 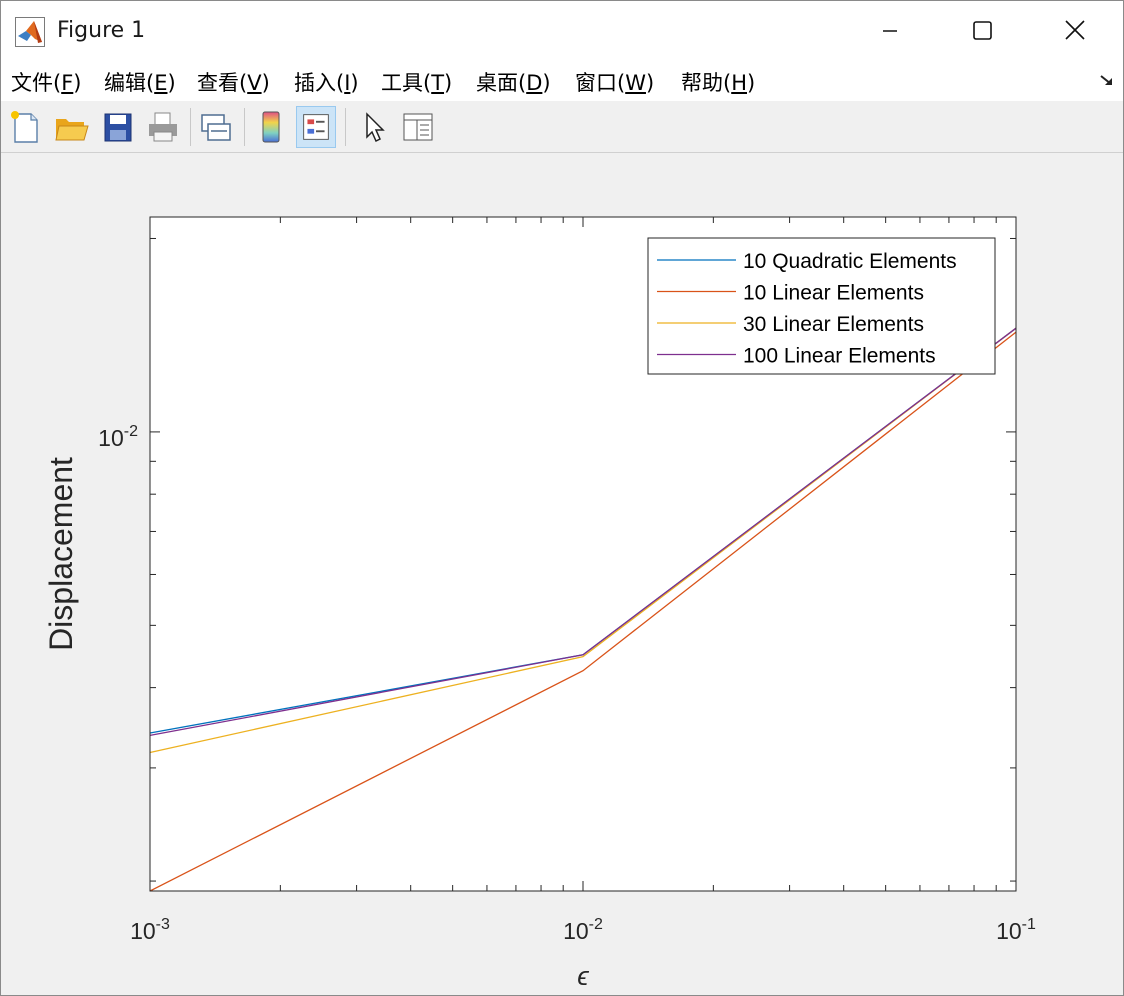 I want to click on menu-view: 查看(V), so click(x=233, y=82).